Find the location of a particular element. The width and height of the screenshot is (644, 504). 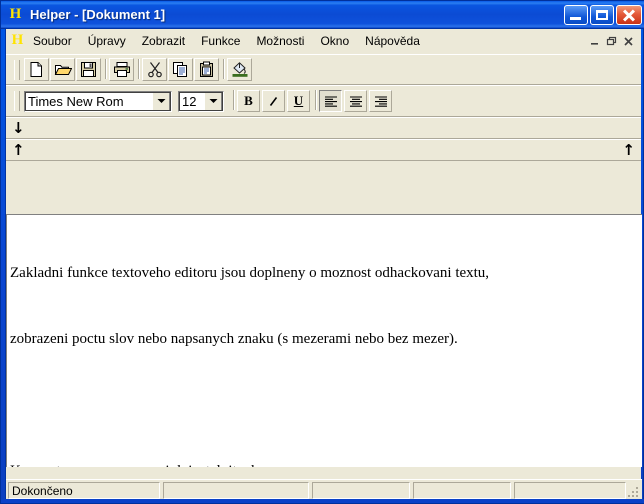

status-bar: Dokončeno is located at coordinates (324, 490).